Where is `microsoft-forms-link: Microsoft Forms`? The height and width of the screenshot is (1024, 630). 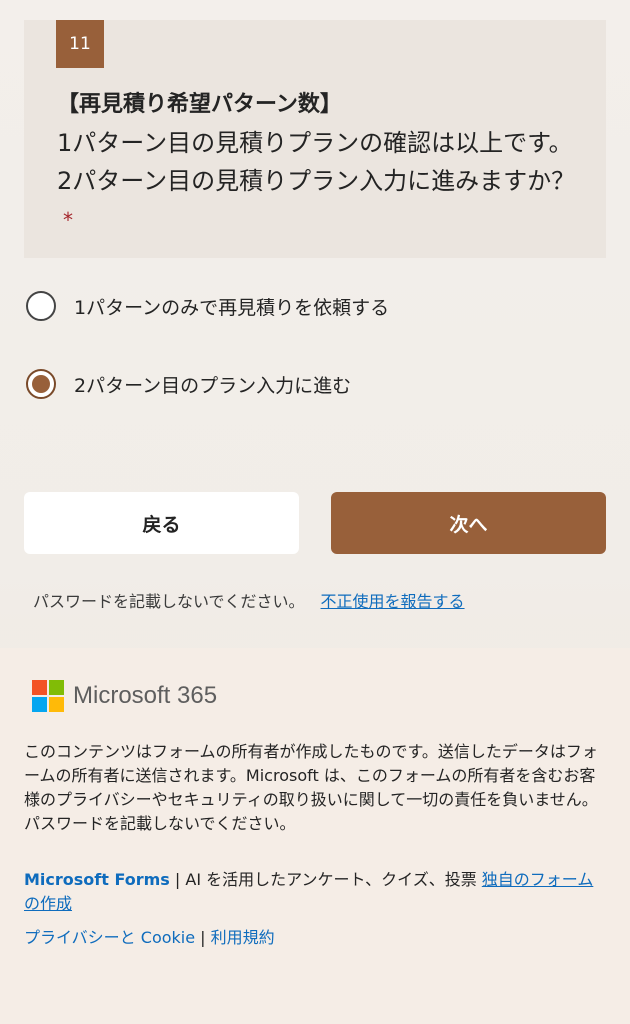 microsoft-forms-link: Microsoft Forms is located at coordinates (97, 879).